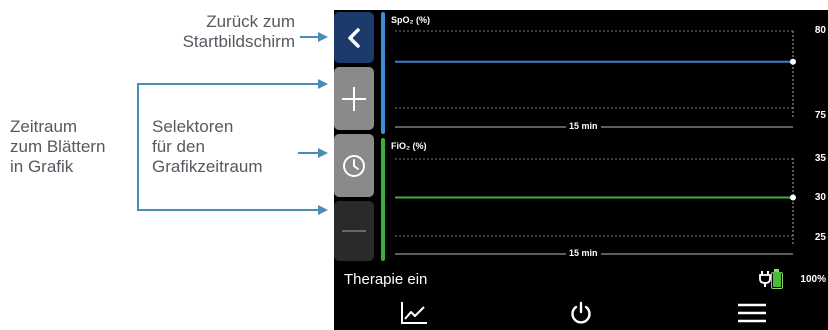 The width and height of the screenshot is (828, 330). Describe the element at coordinates (228, 146) in the screenshot. I see `arrow-bracket-top` at that location.